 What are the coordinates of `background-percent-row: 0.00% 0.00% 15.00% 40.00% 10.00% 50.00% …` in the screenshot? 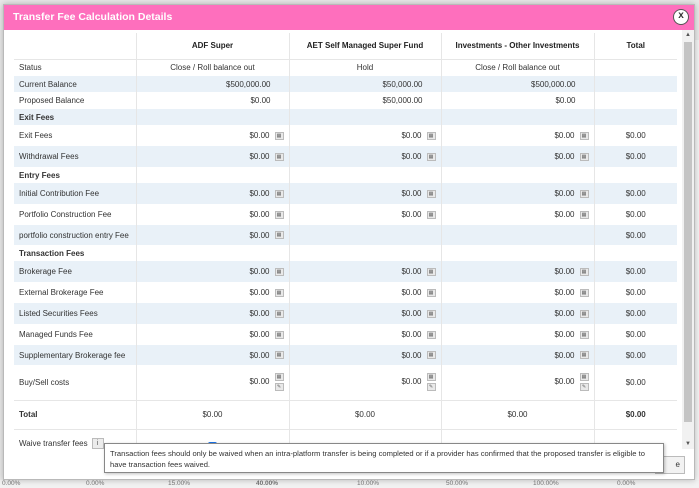 It's located at (349, 484).